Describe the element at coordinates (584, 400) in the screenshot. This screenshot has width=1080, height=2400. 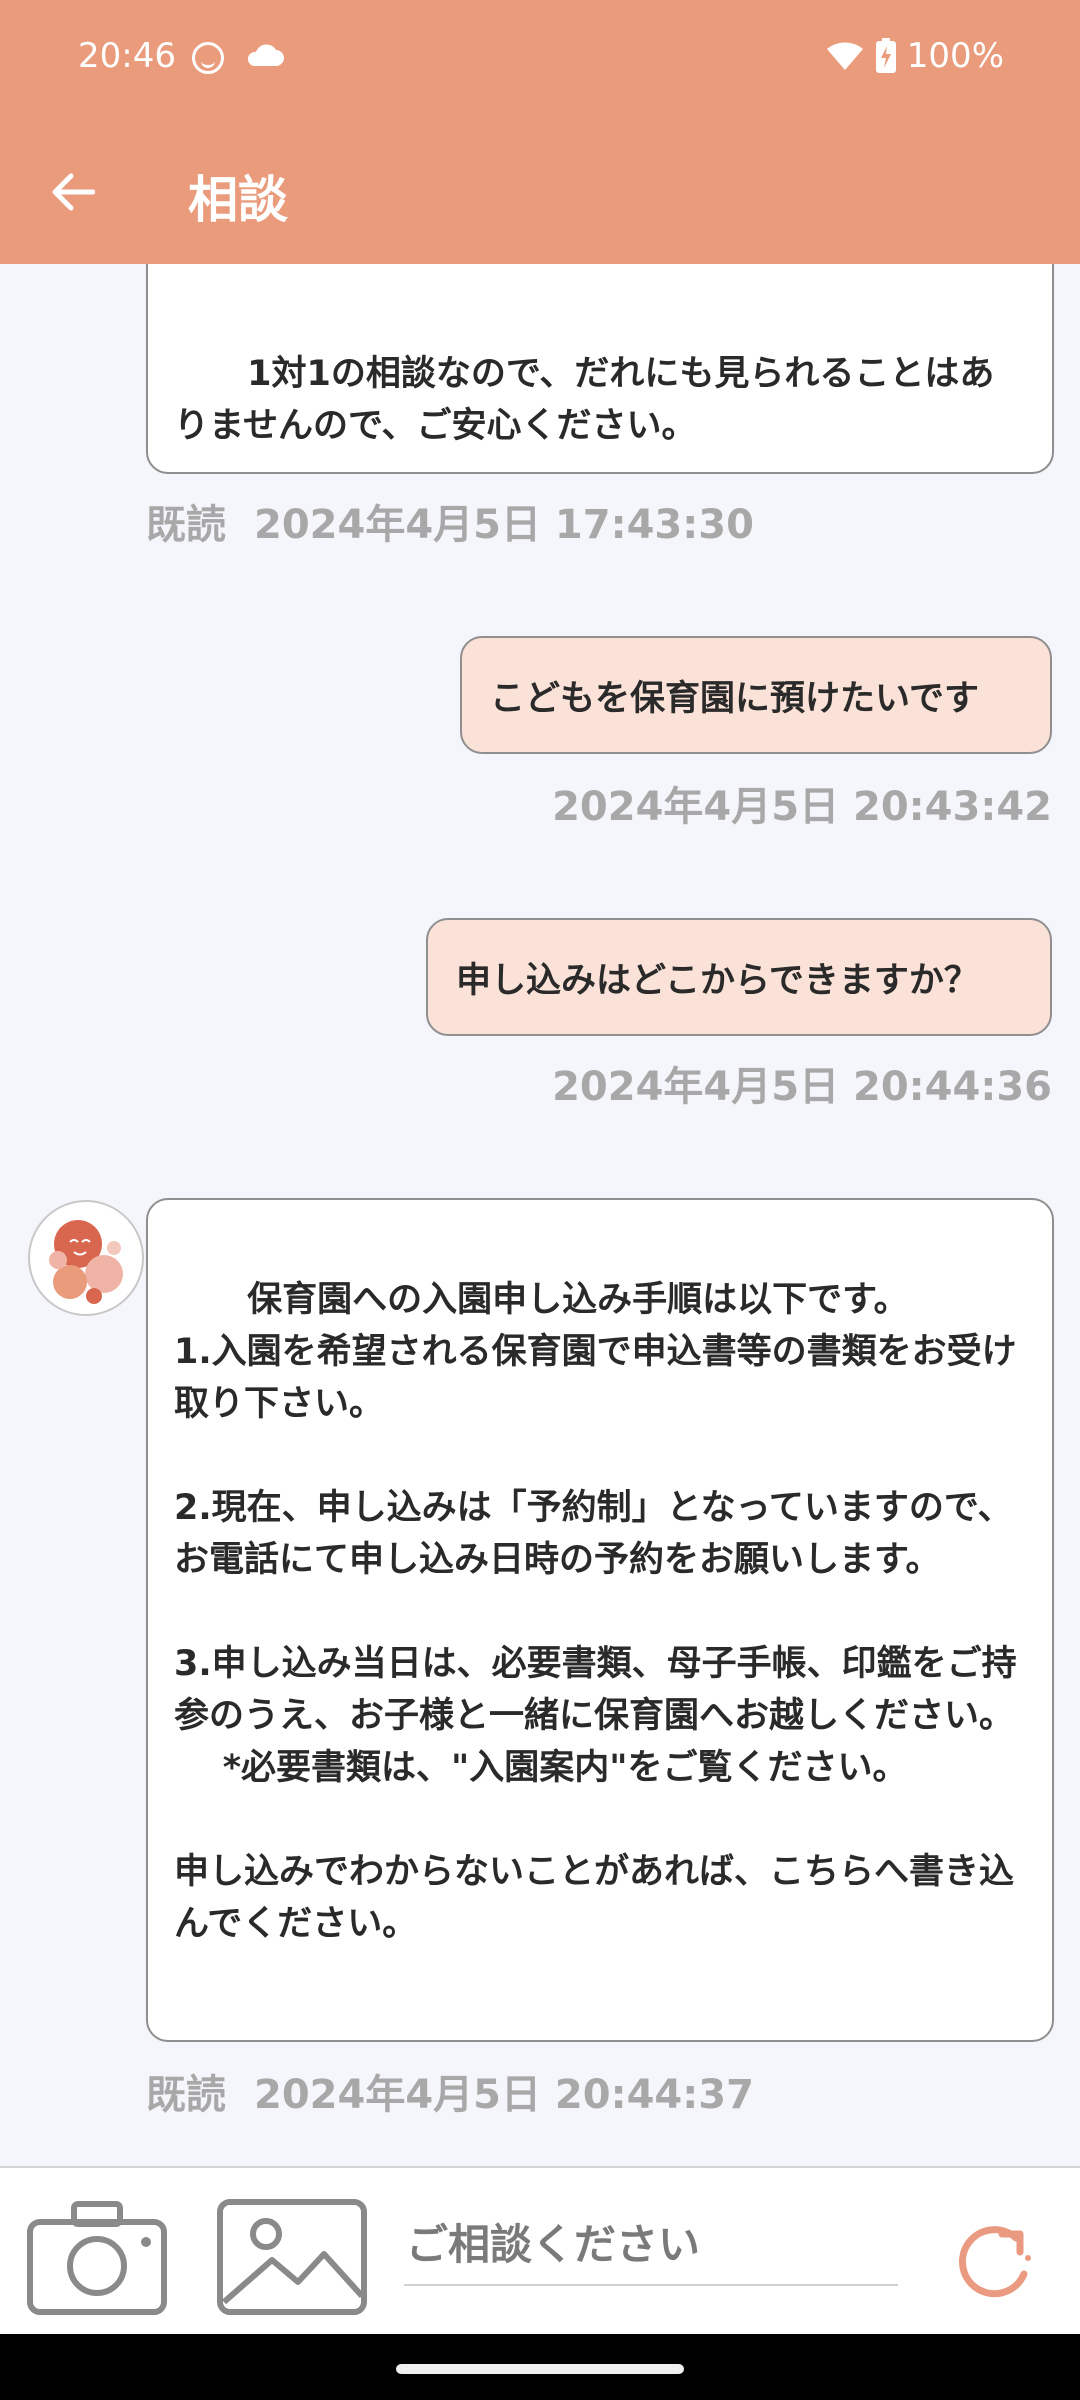
I see `message-text: 1対1の相談なので、だれにも見られることはありませんので、ご安心ください。` at that location.